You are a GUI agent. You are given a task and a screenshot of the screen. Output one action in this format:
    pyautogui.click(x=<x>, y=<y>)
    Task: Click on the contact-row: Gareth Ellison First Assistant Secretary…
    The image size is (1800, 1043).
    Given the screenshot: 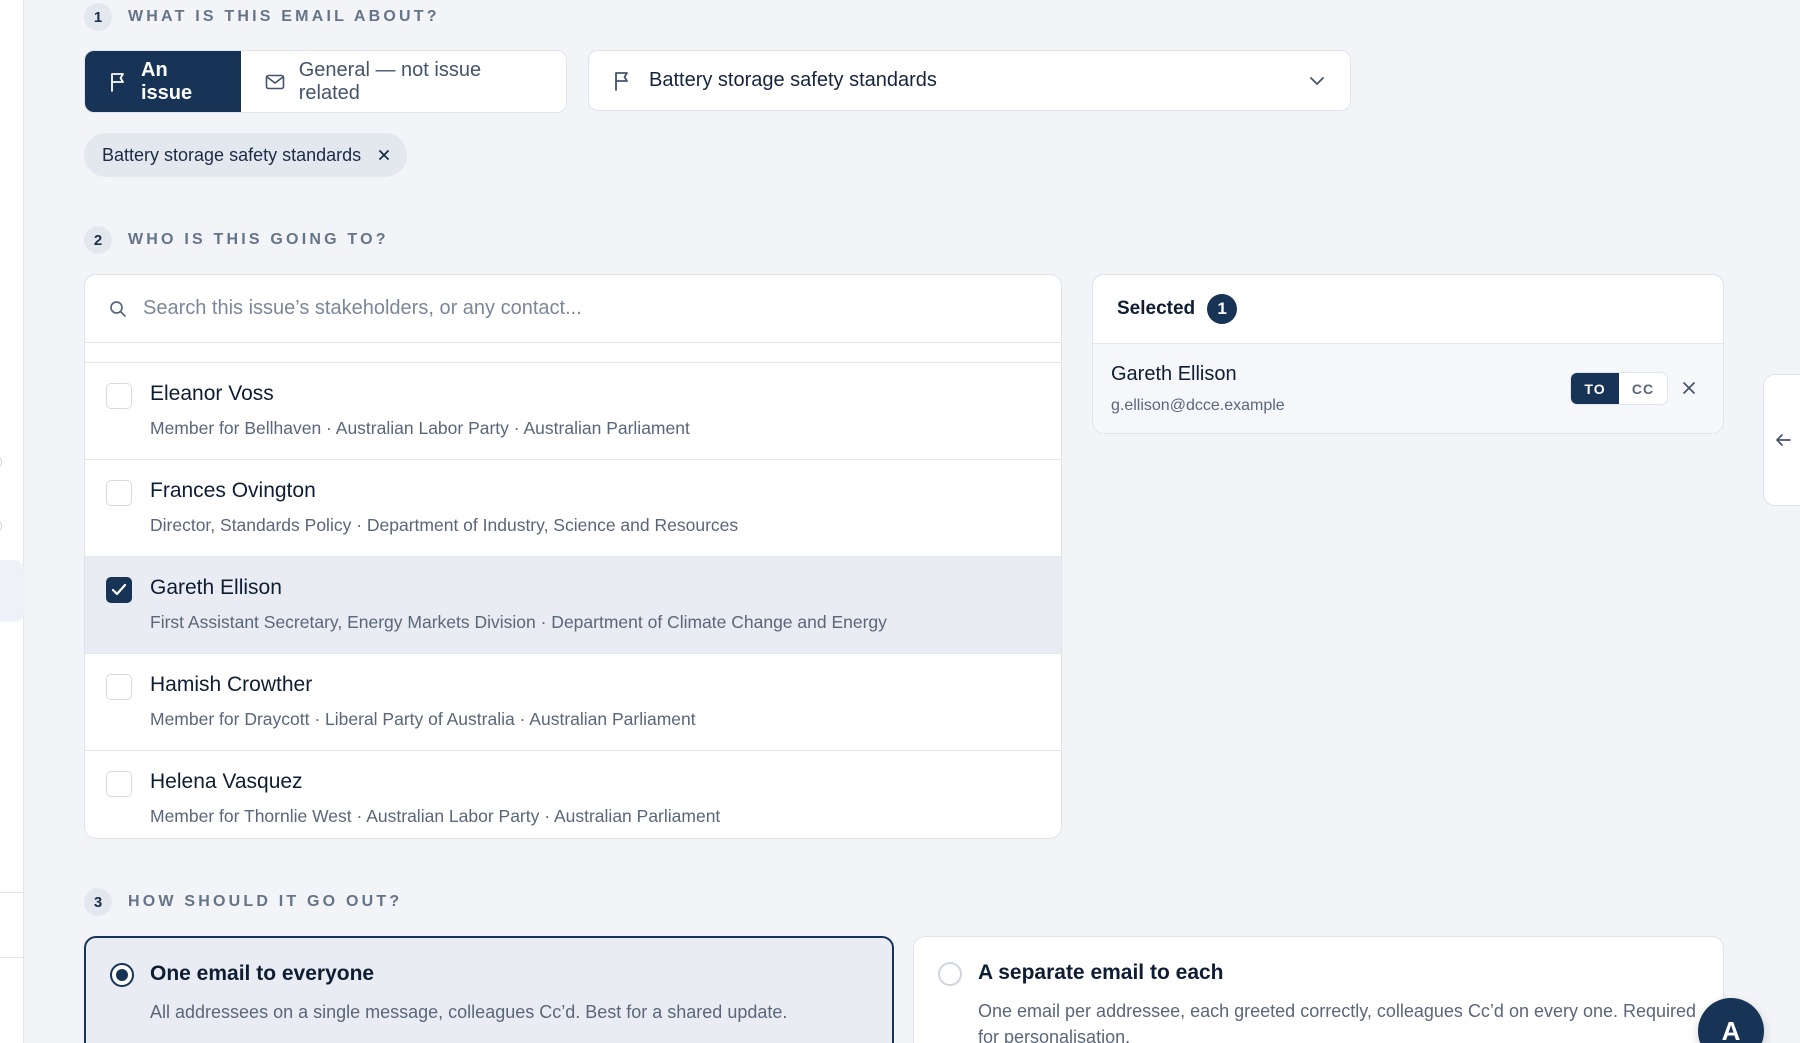 What is the action you would take?
    pyautogui.click(x=573, y=605)
    